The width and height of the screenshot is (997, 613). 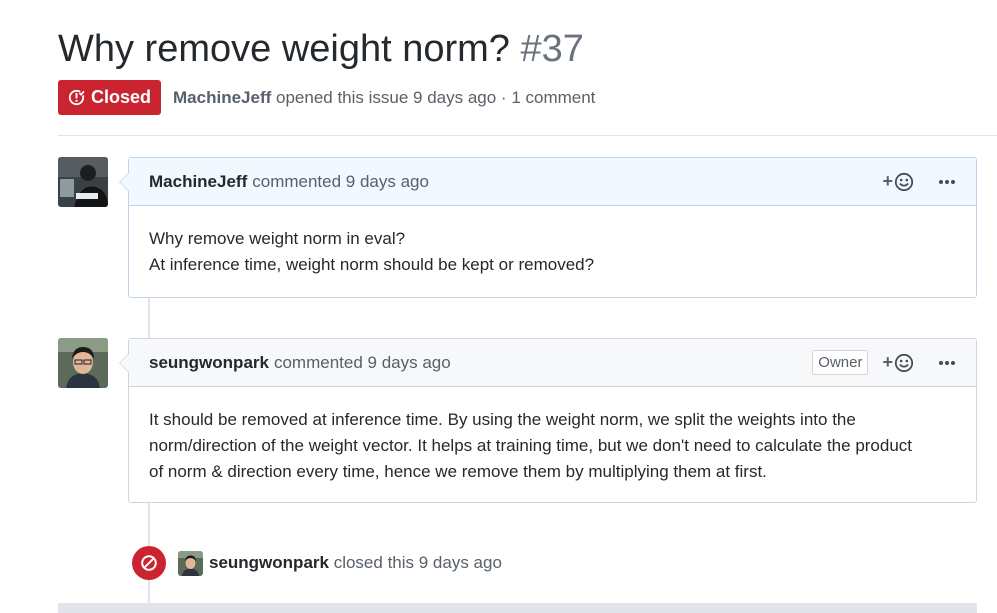 I want to click on circle-slash-icon, so click(x=149, y=563).